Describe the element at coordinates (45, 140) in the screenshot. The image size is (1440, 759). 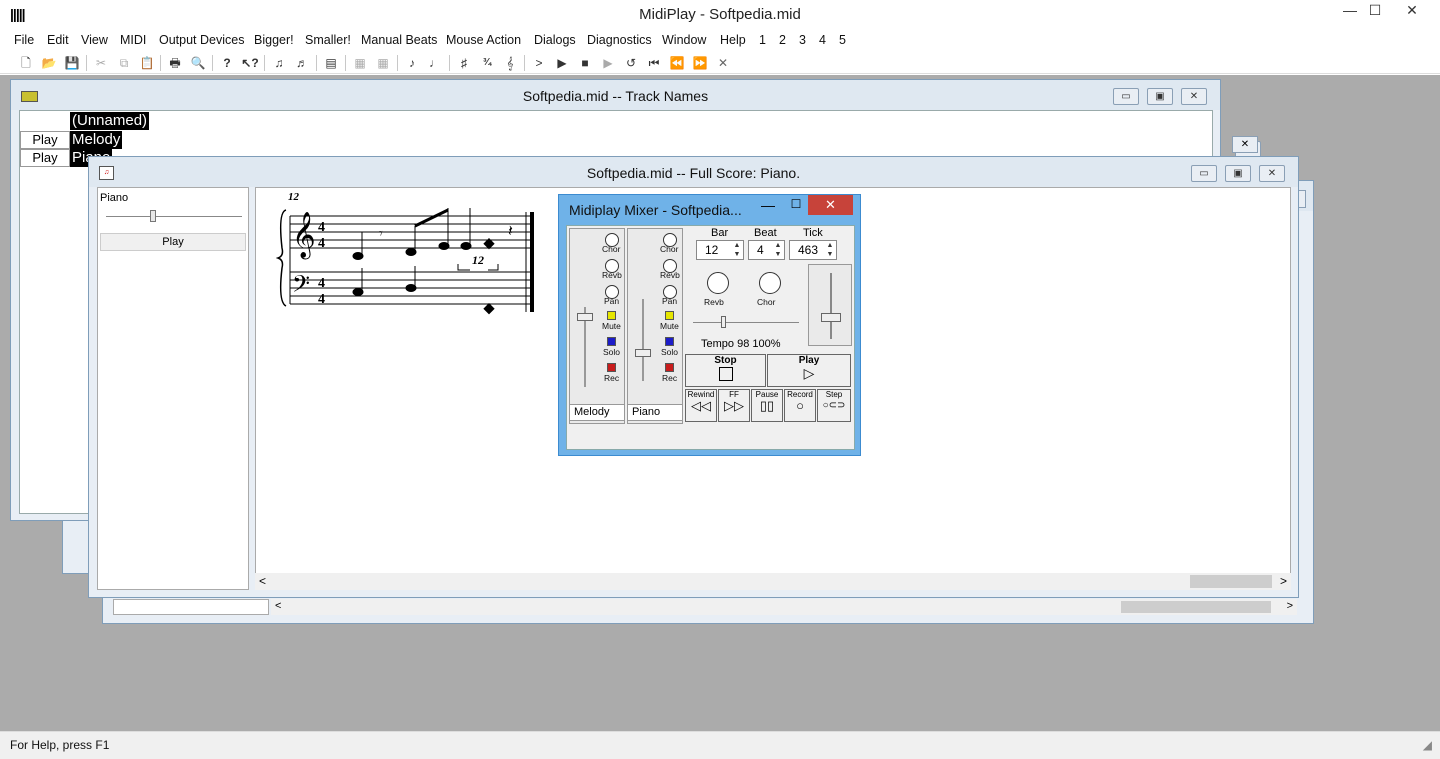
I see `track-play-button-melody: Play` at that location.